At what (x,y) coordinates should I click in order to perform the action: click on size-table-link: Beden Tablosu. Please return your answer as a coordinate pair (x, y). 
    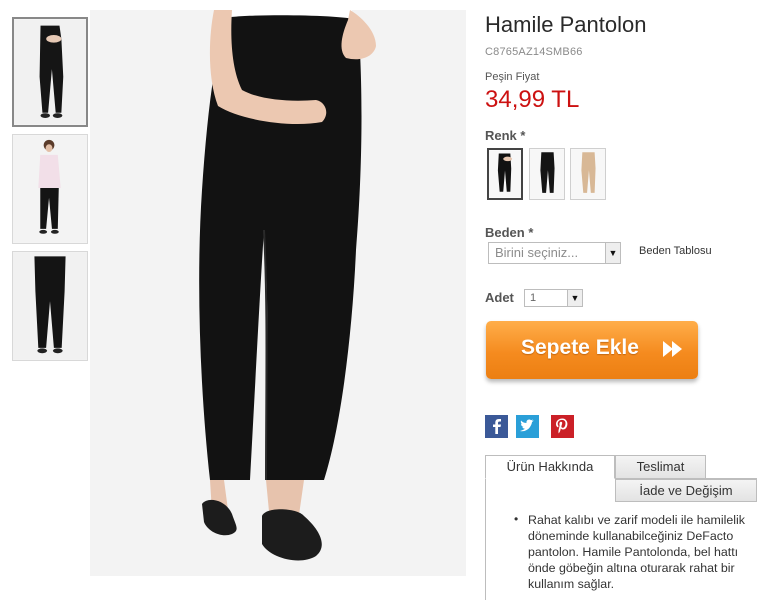
    Looking at the image, I should click on (675, 251).